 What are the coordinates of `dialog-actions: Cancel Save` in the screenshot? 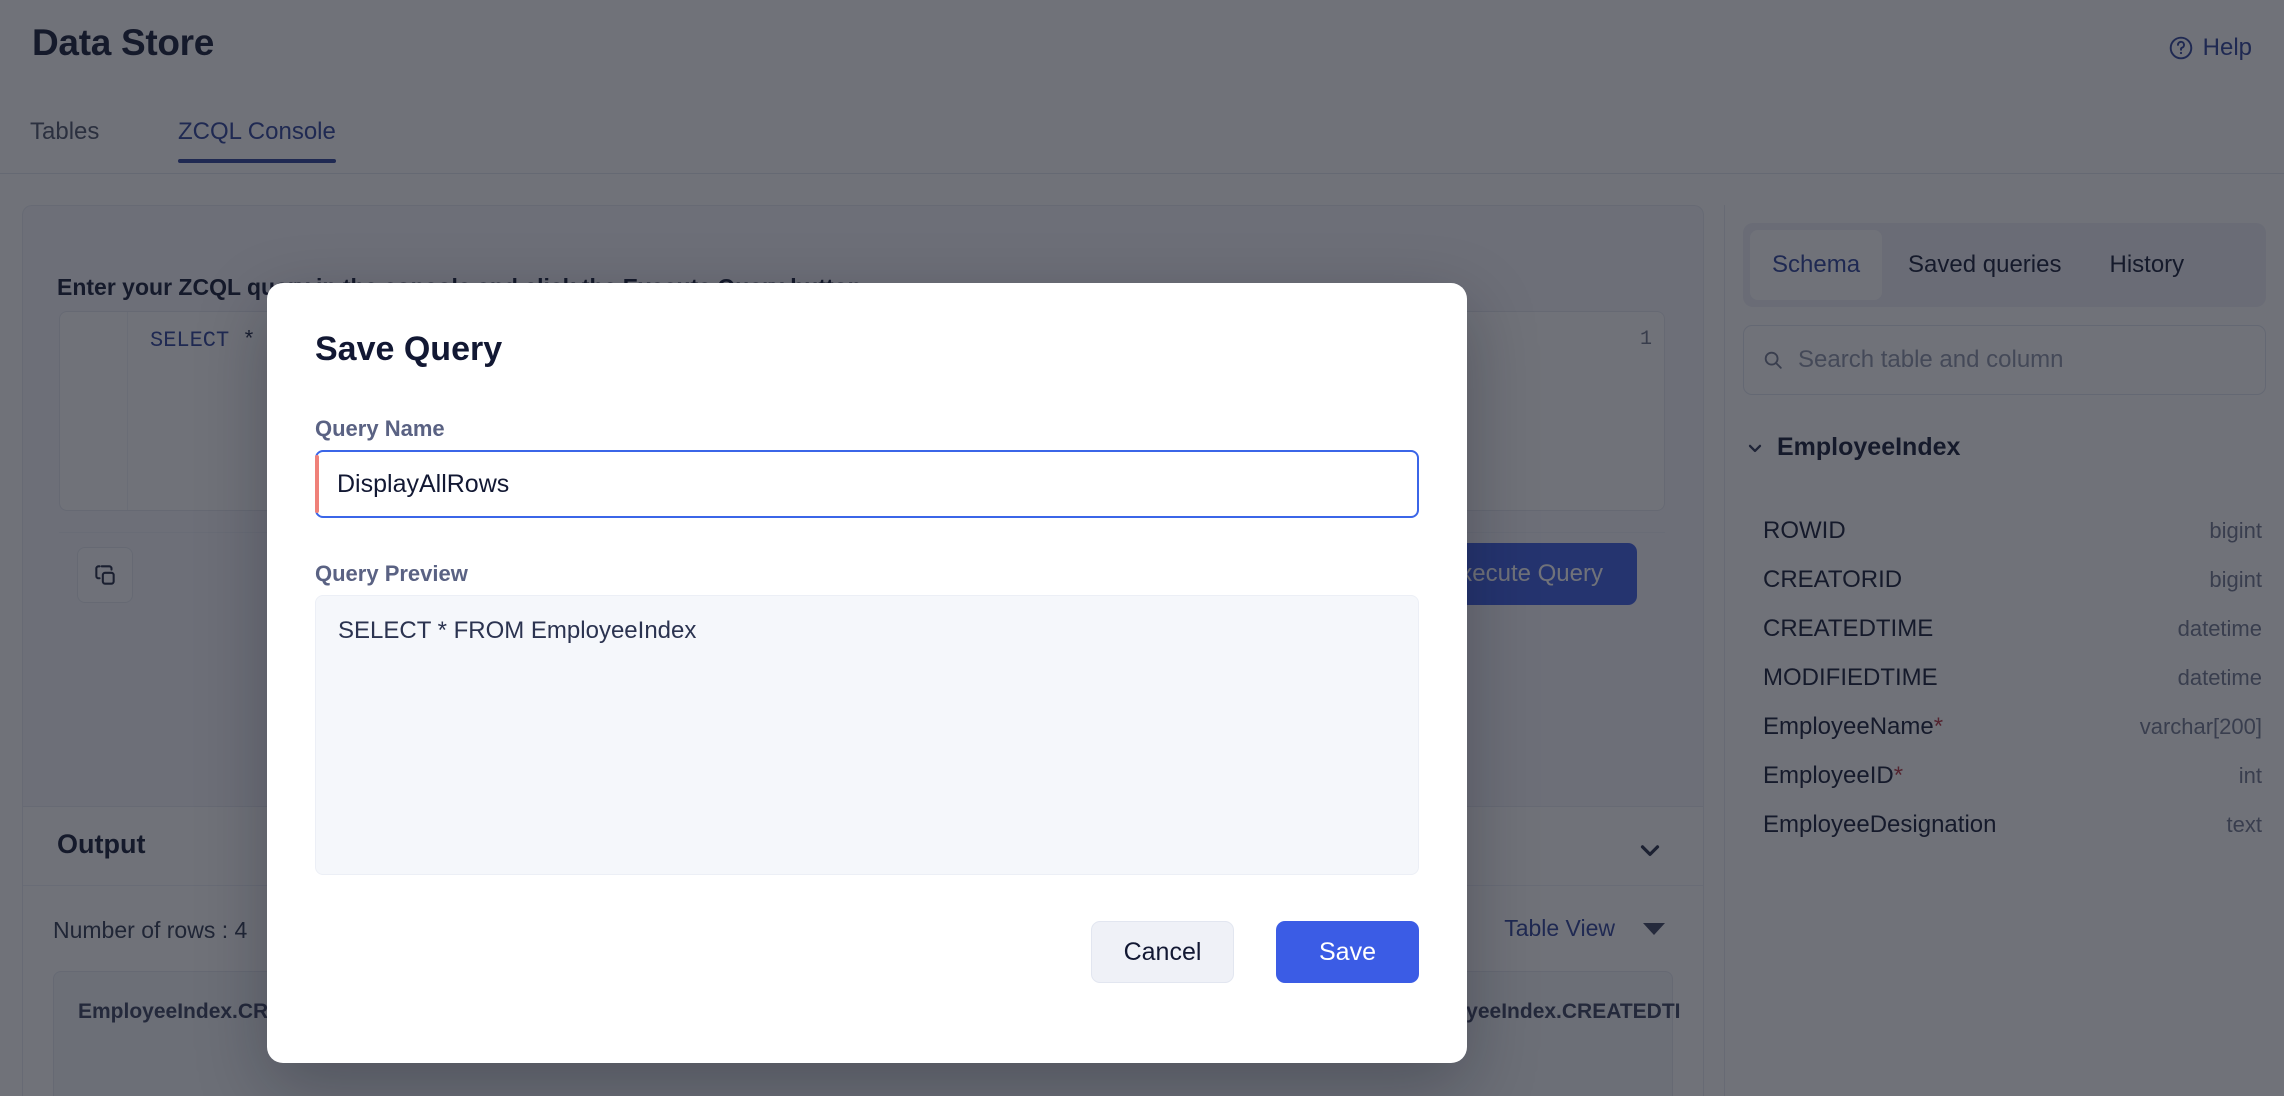 It's located at (1255, 952).